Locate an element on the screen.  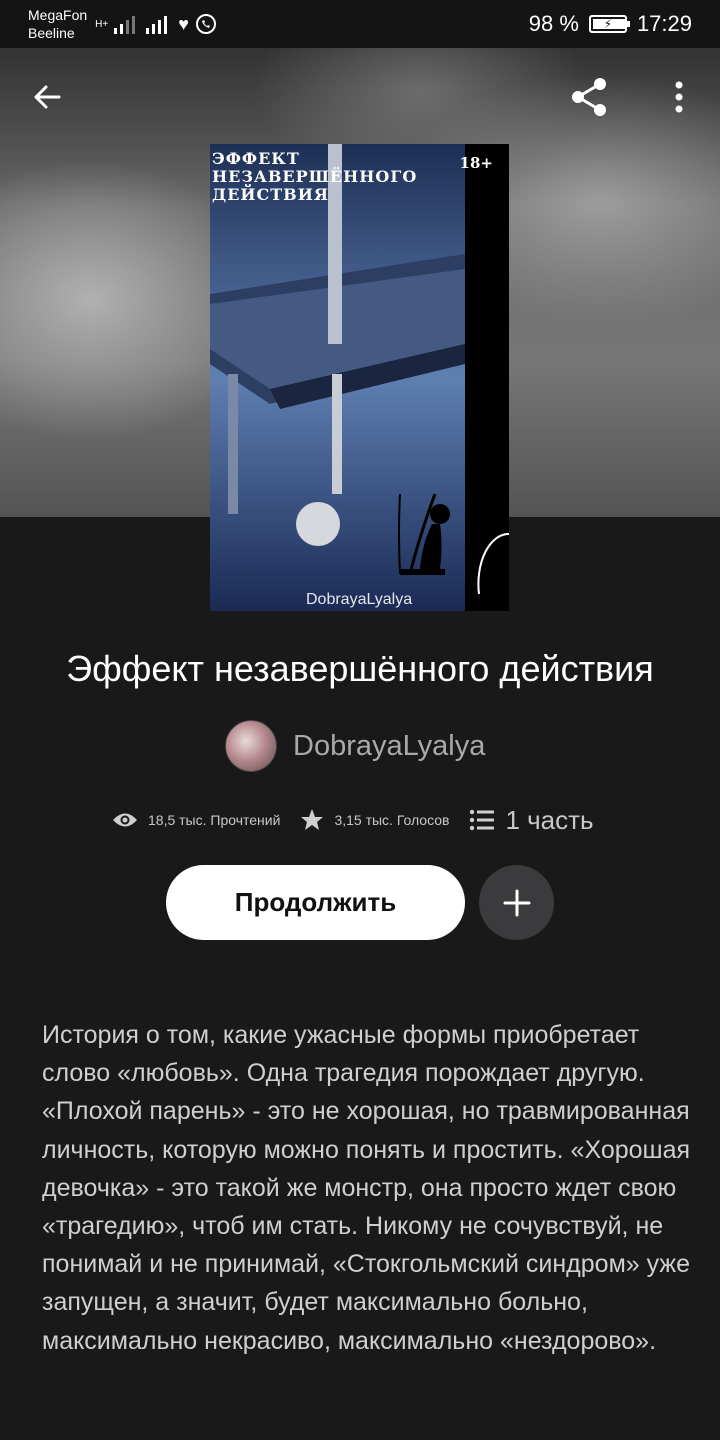
arrow-left-icon is located at coordinates (47, 97).